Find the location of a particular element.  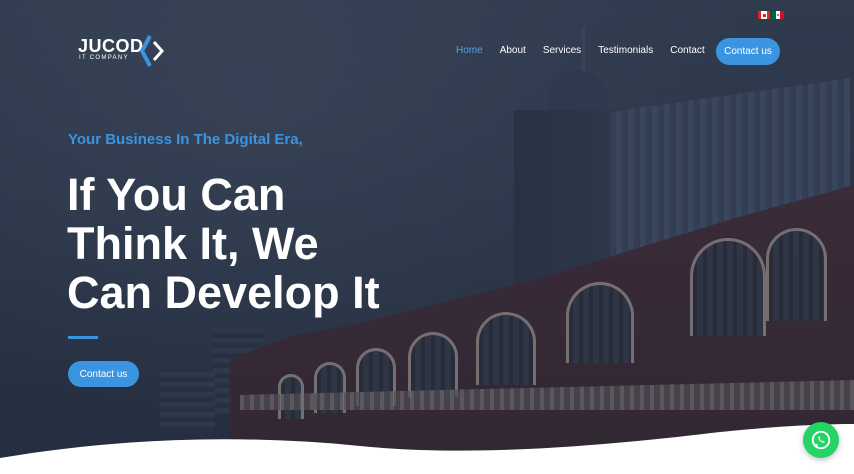

accent-divider is located at coordinates (83, 337).